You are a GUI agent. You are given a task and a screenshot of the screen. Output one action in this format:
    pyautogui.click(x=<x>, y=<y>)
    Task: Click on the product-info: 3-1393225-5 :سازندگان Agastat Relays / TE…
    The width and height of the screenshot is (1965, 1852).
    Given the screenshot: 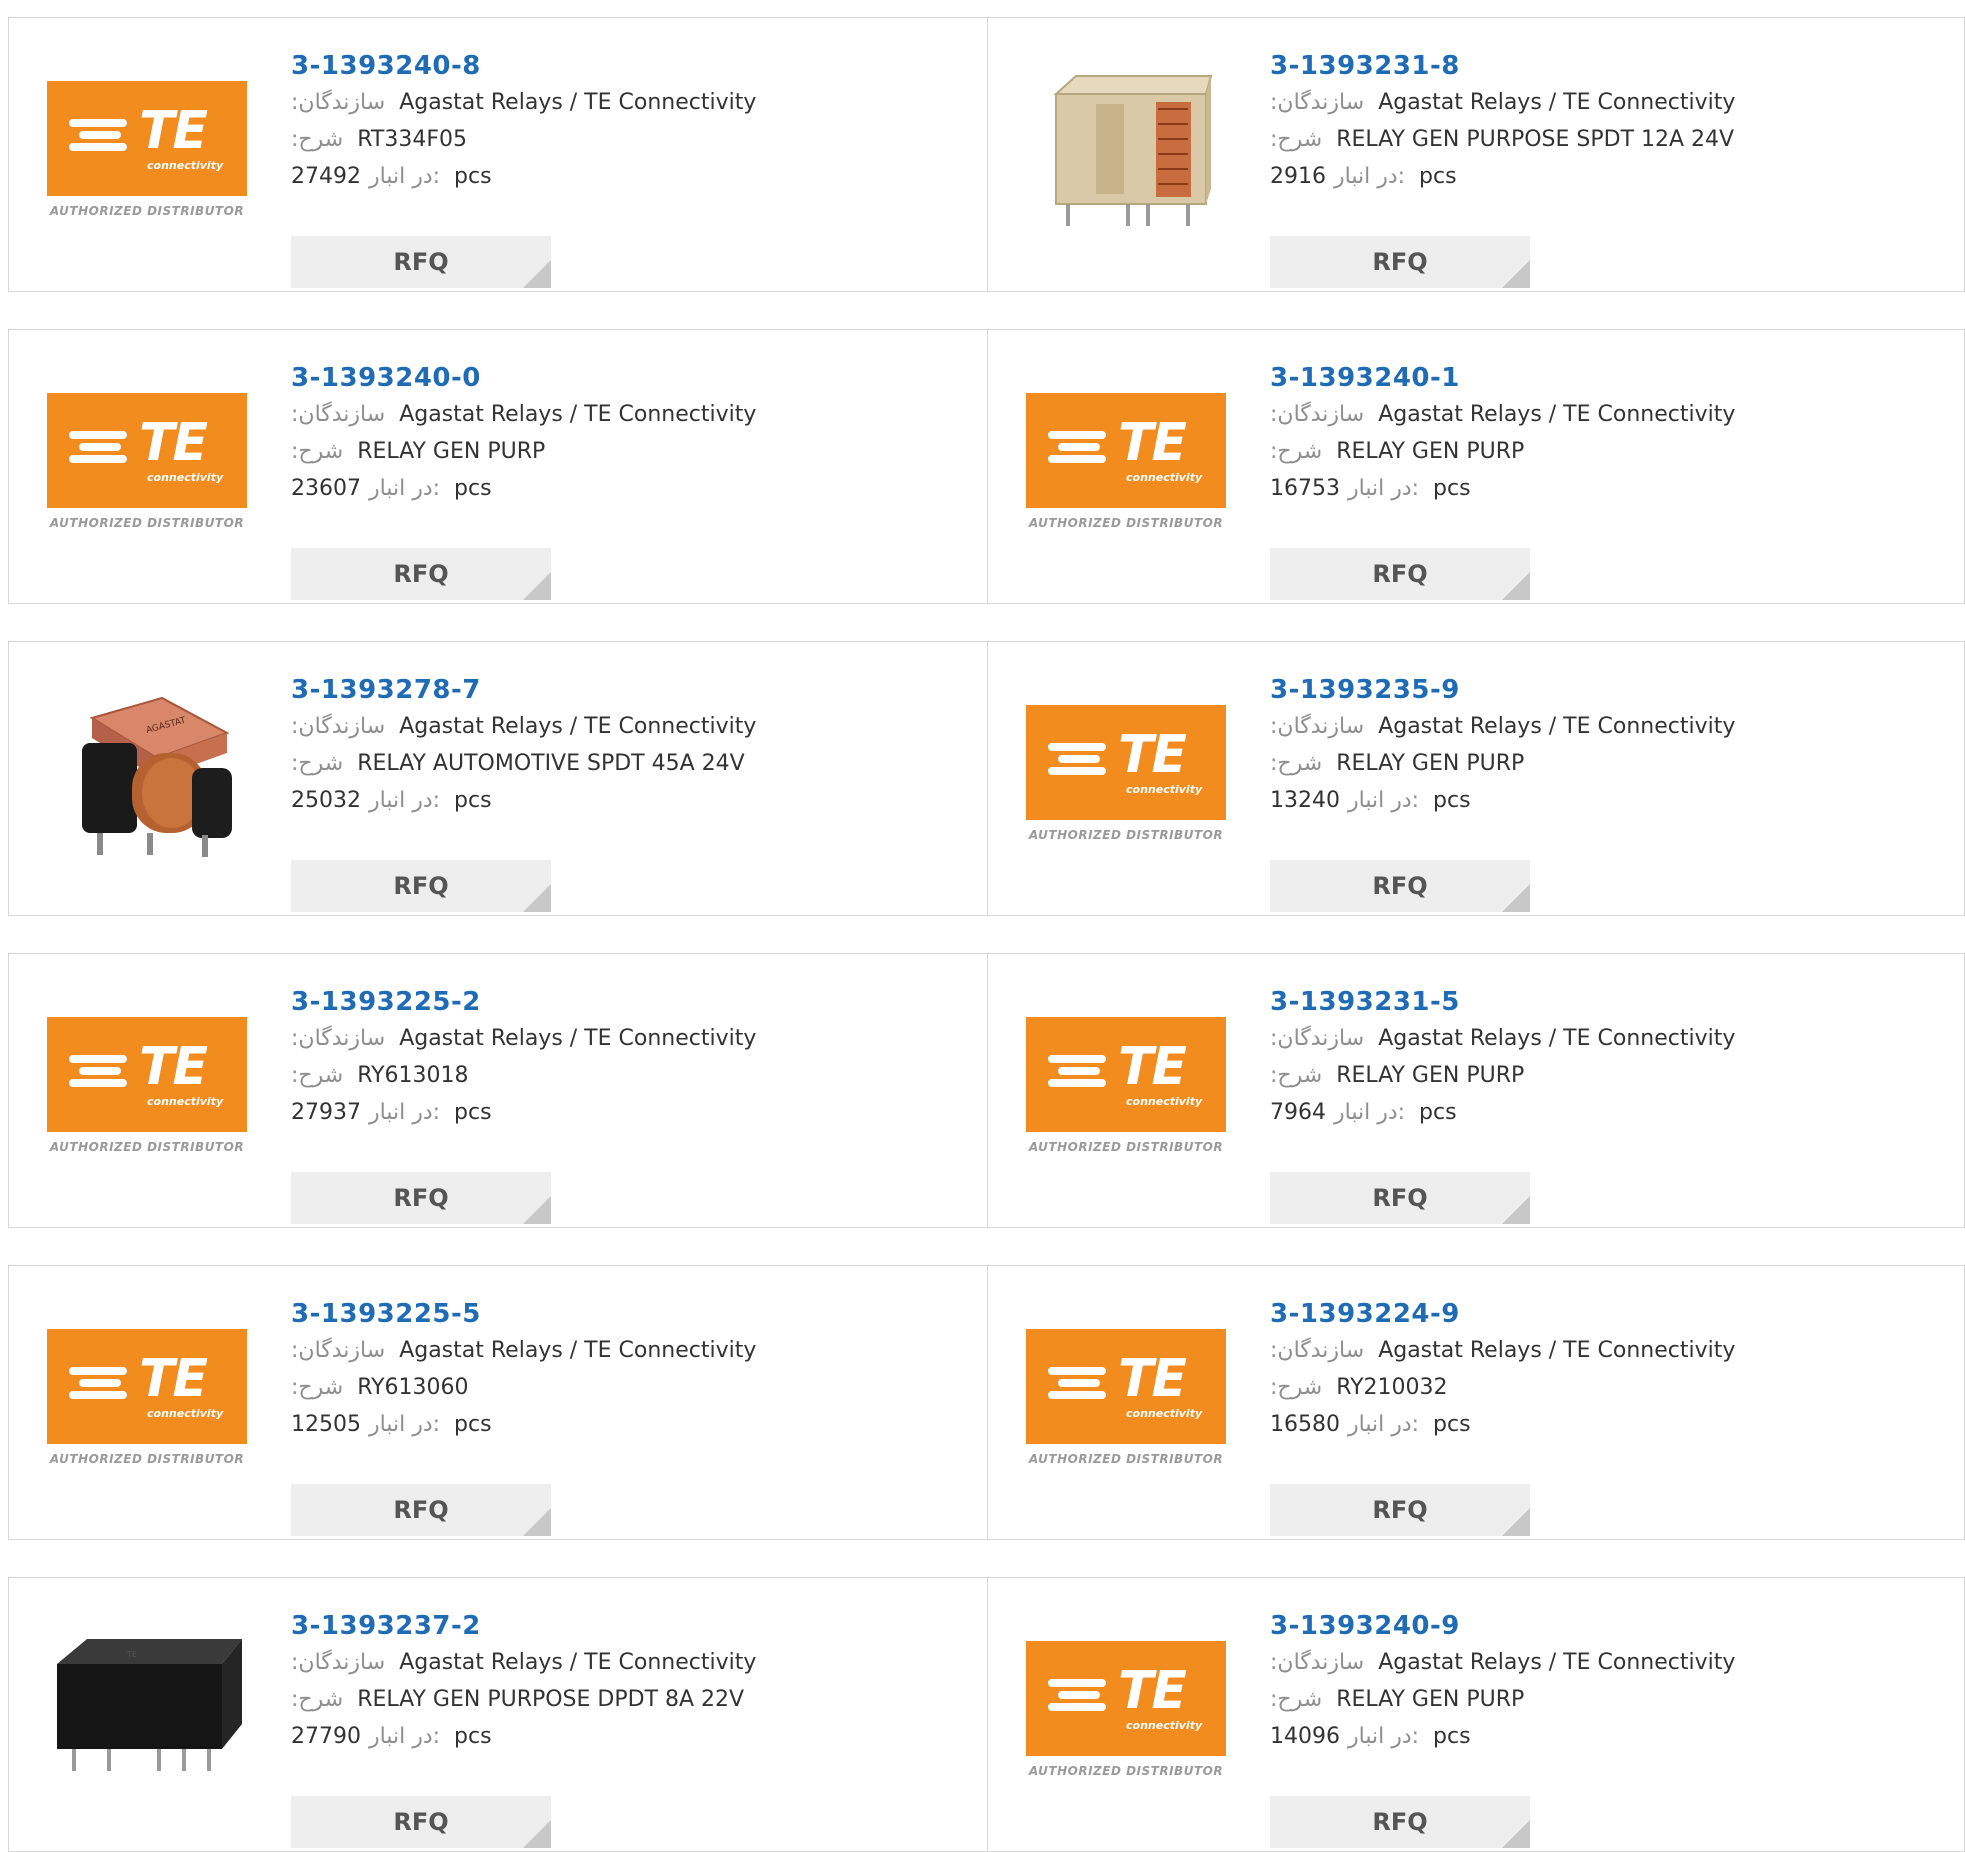 What is the action you would take?
    pyautogui.click(x=635, y=1416)
    